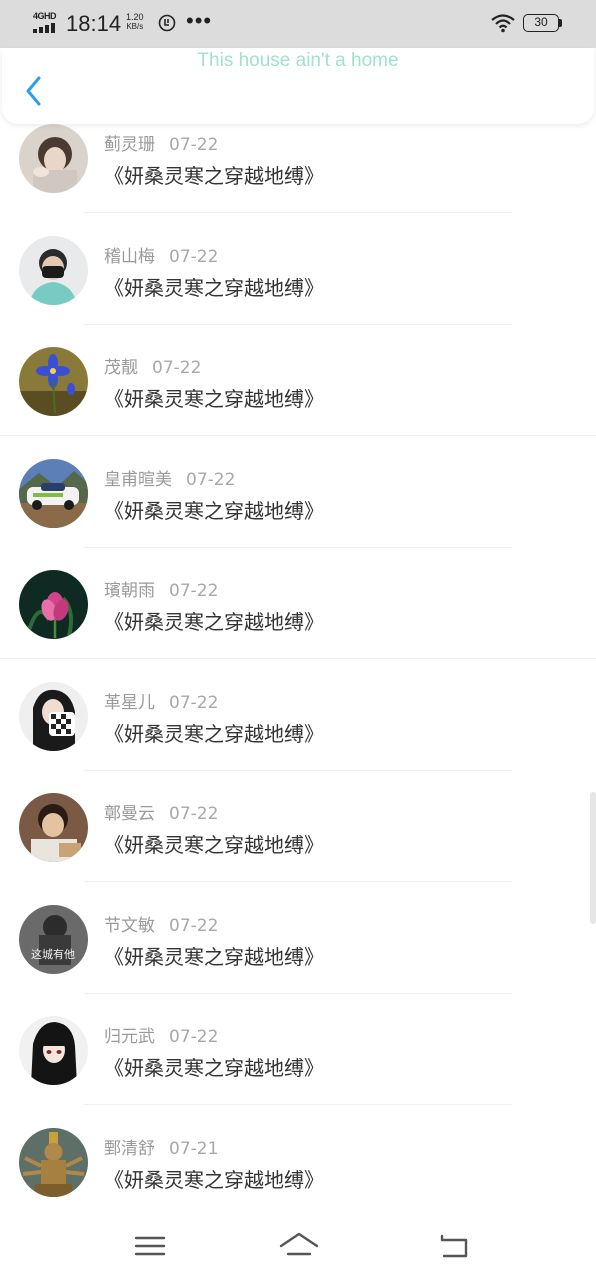 Image resolution: width=596 pixels, height=1280 pixels. I want to click on speed-unit: KB/s, so click(135, 26).